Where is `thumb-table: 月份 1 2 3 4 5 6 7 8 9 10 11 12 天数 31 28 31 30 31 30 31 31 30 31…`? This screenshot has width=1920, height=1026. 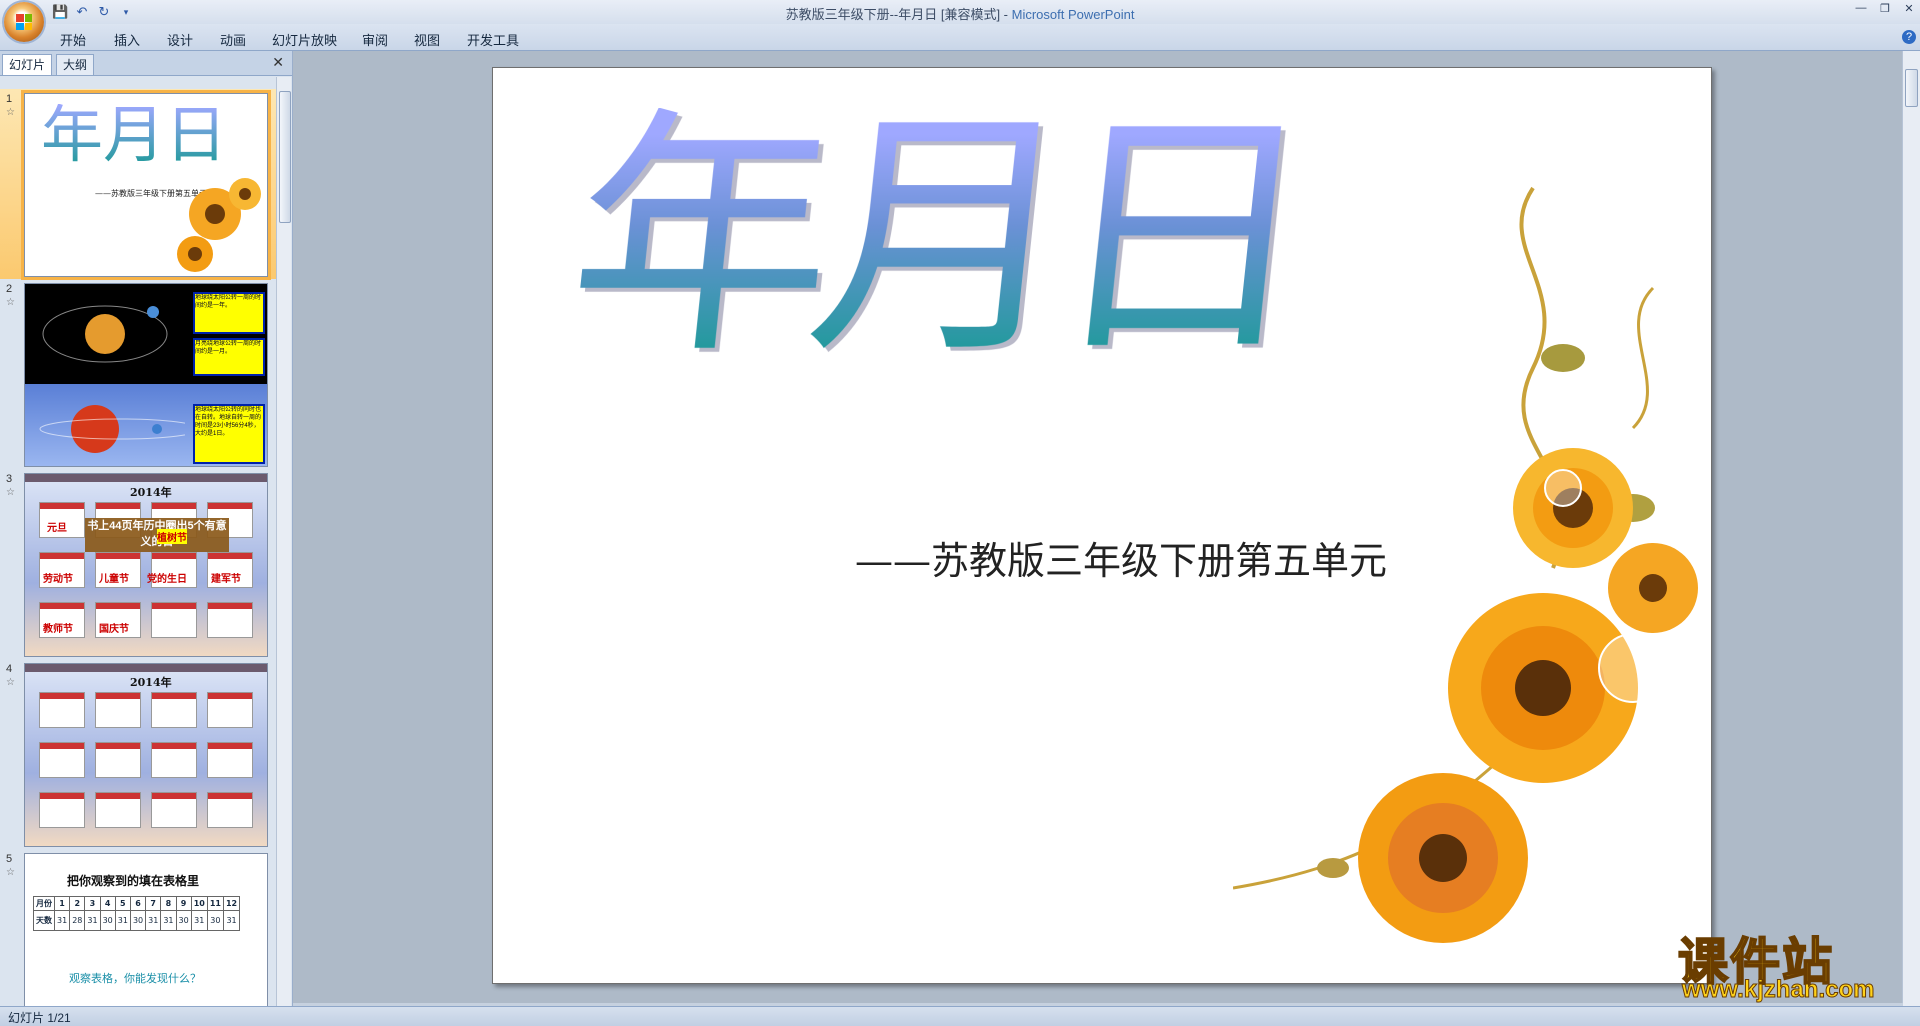
thumb-table: 月份 1 2 3 4 5 6 7 8 9 10 11 12 天数 31 28 31 30 31 30 31 31 30 31… is located at coordinates (137, 913).